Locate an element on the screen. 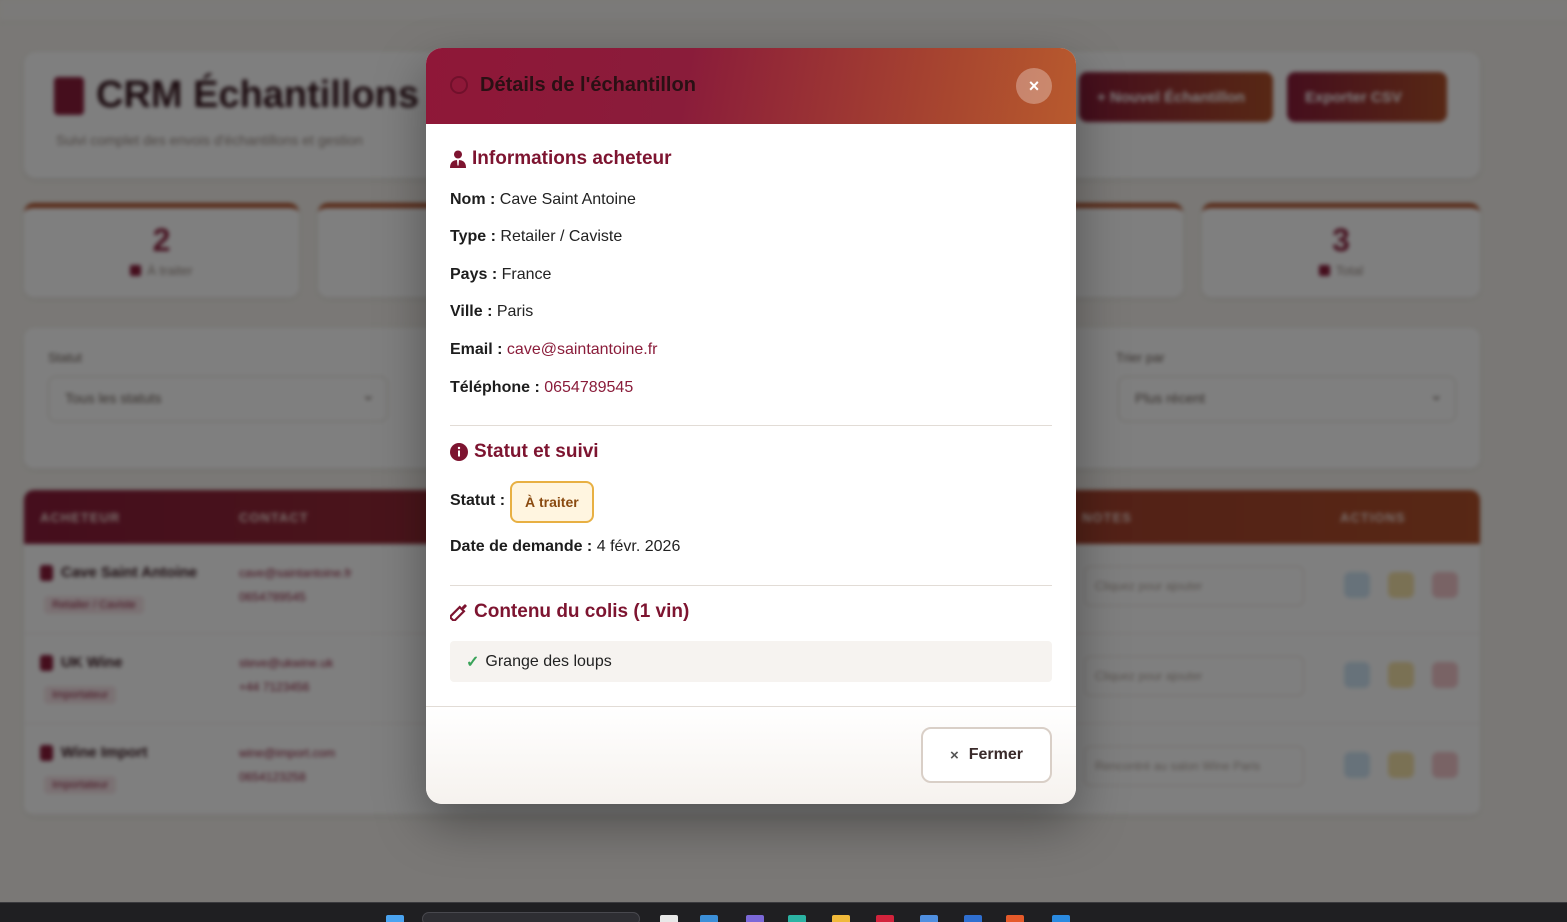  modal-header: Détails de l'échantillon × is located at coordinates (751, 86).